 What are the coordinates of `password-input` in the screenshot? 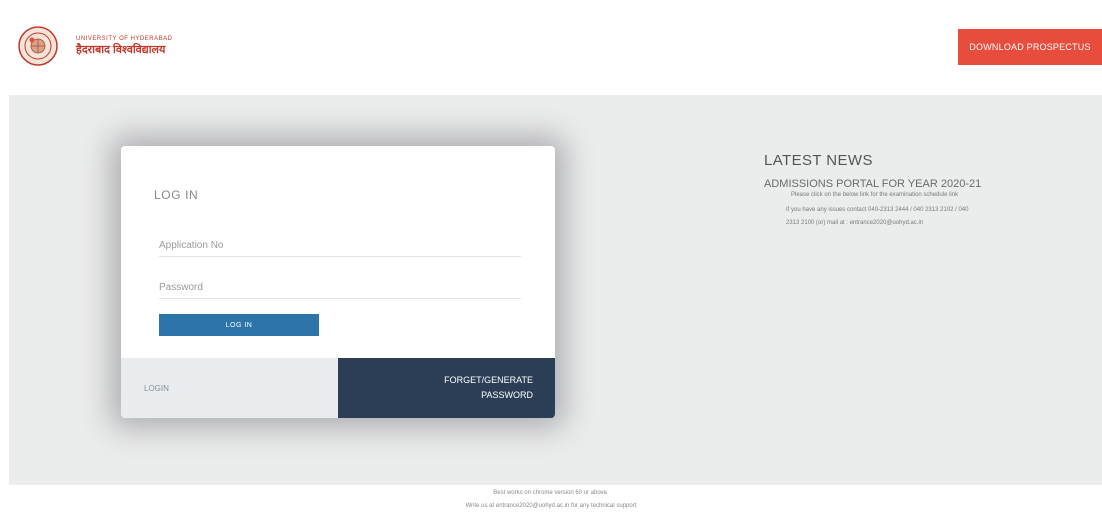 It's located at (340, 287).